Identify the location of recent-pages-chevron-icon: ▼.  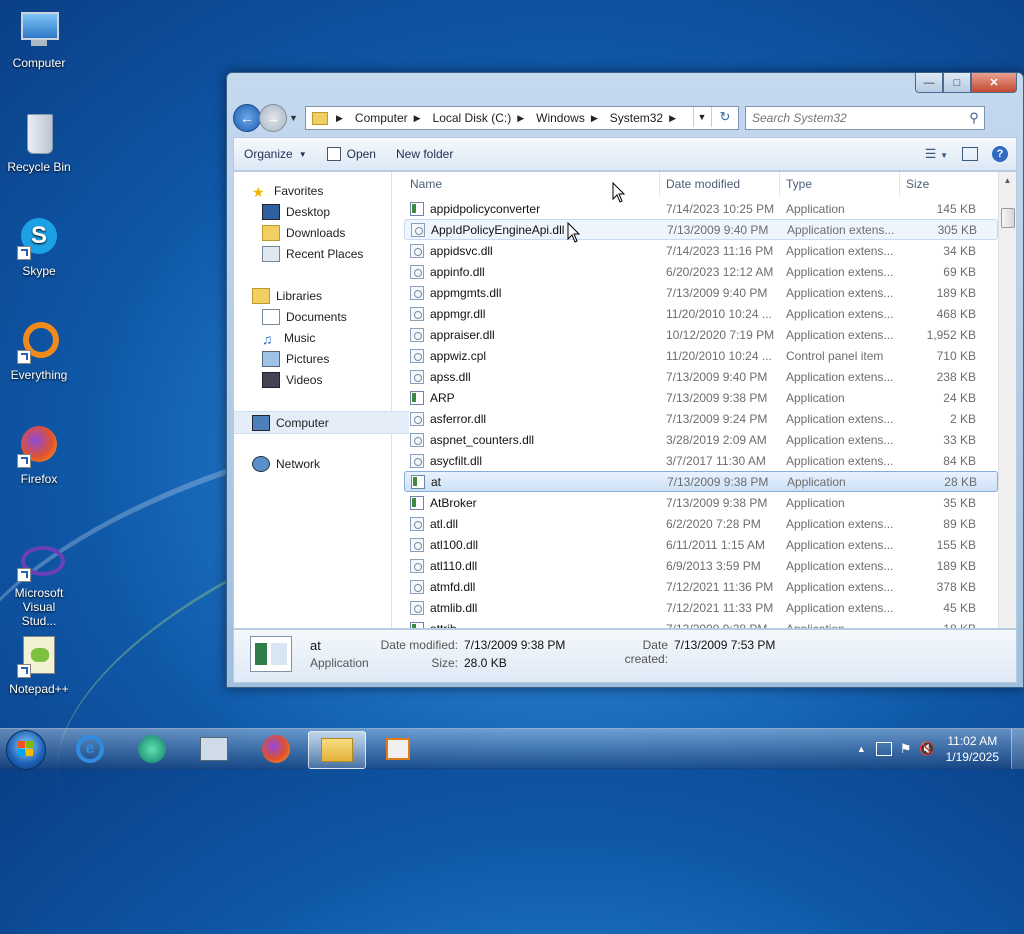
(295, 118).